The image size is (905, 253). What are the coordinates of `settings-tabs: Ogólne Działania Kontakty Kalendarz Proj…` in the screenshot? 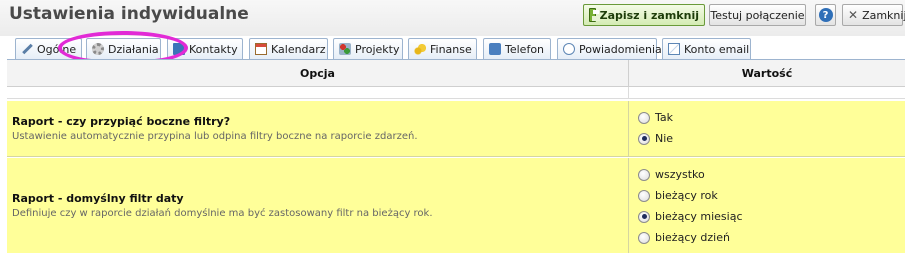 It's located at (452, 47).